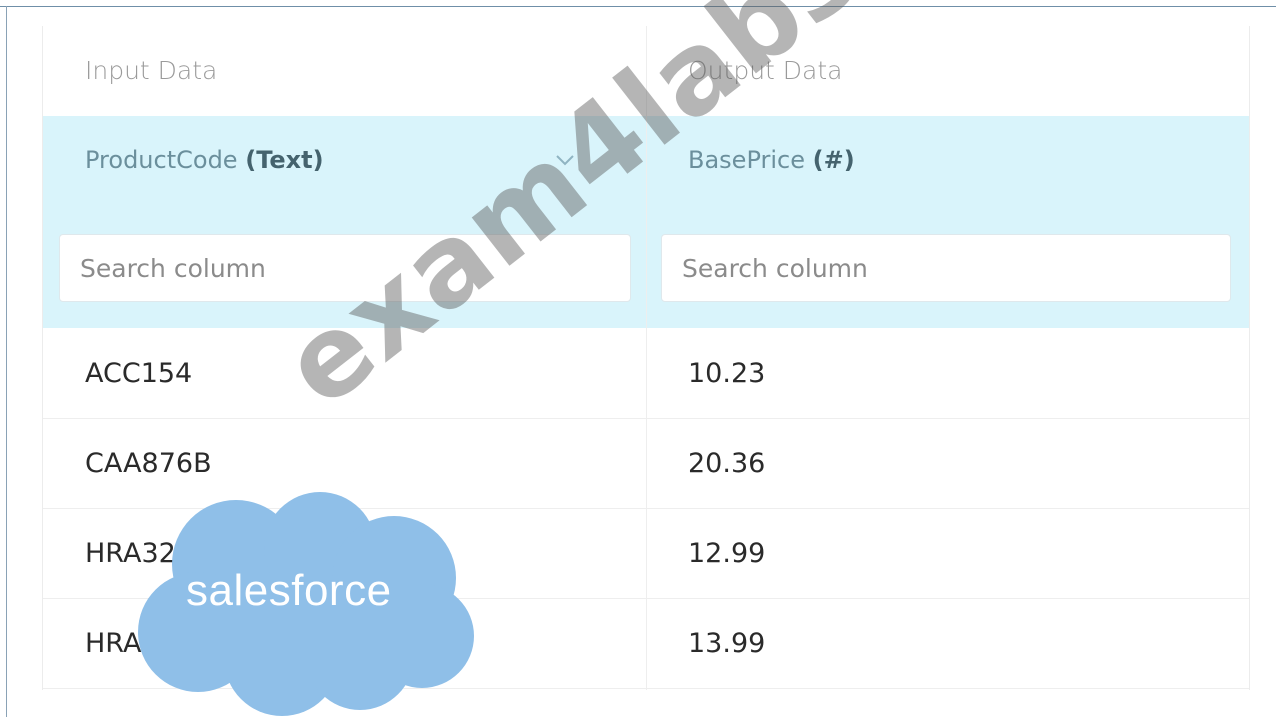 The width and height of the screenshot is (1276, 718). I want to click on base-price-cell: 12.99, so click(727, 553).